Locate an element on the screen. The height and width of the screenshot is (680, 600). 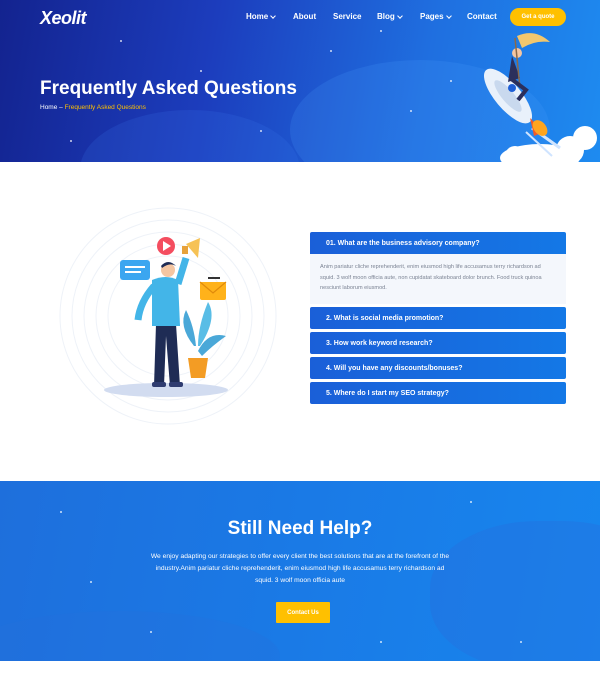
faq-question-3: 3. How work keyword research? is located at coordinates (438, 343).